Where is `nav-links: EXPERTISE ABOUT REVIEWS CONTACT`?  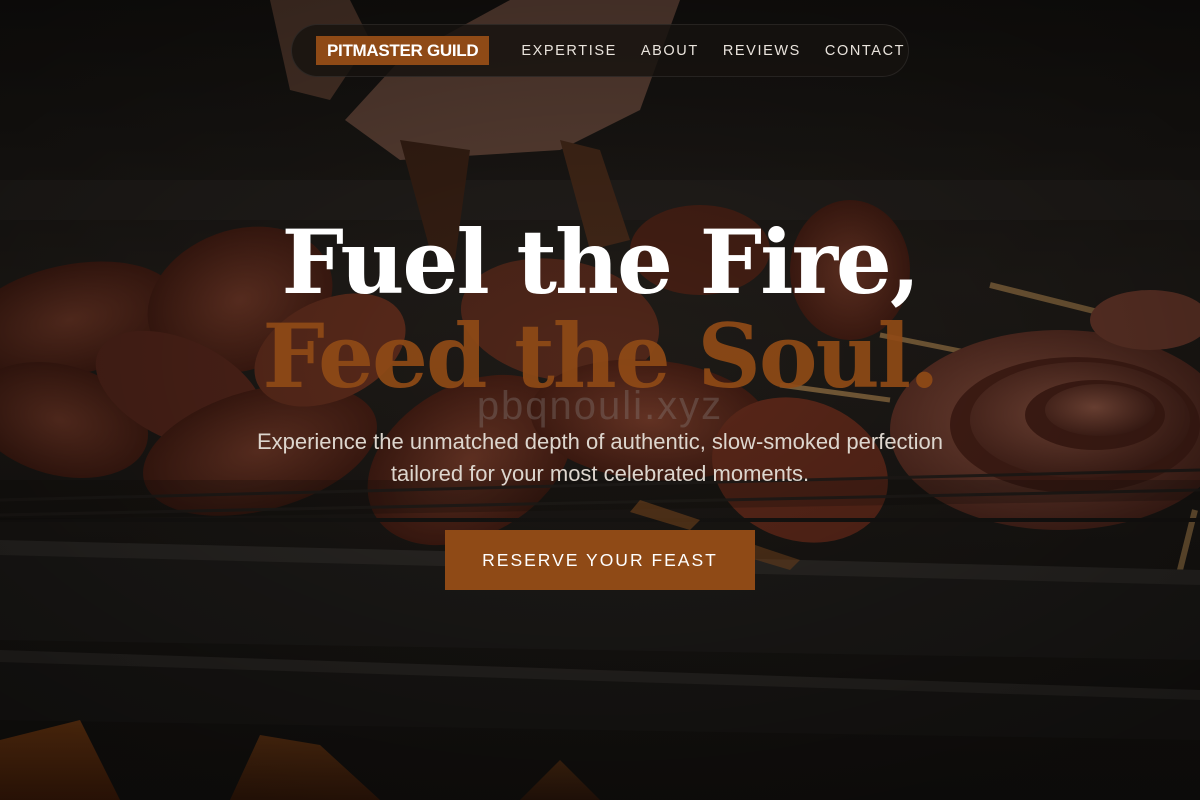 nav-links: EXPERTISE ABOUT REVIEWS CONTACT is located at coordinates (725, 51).